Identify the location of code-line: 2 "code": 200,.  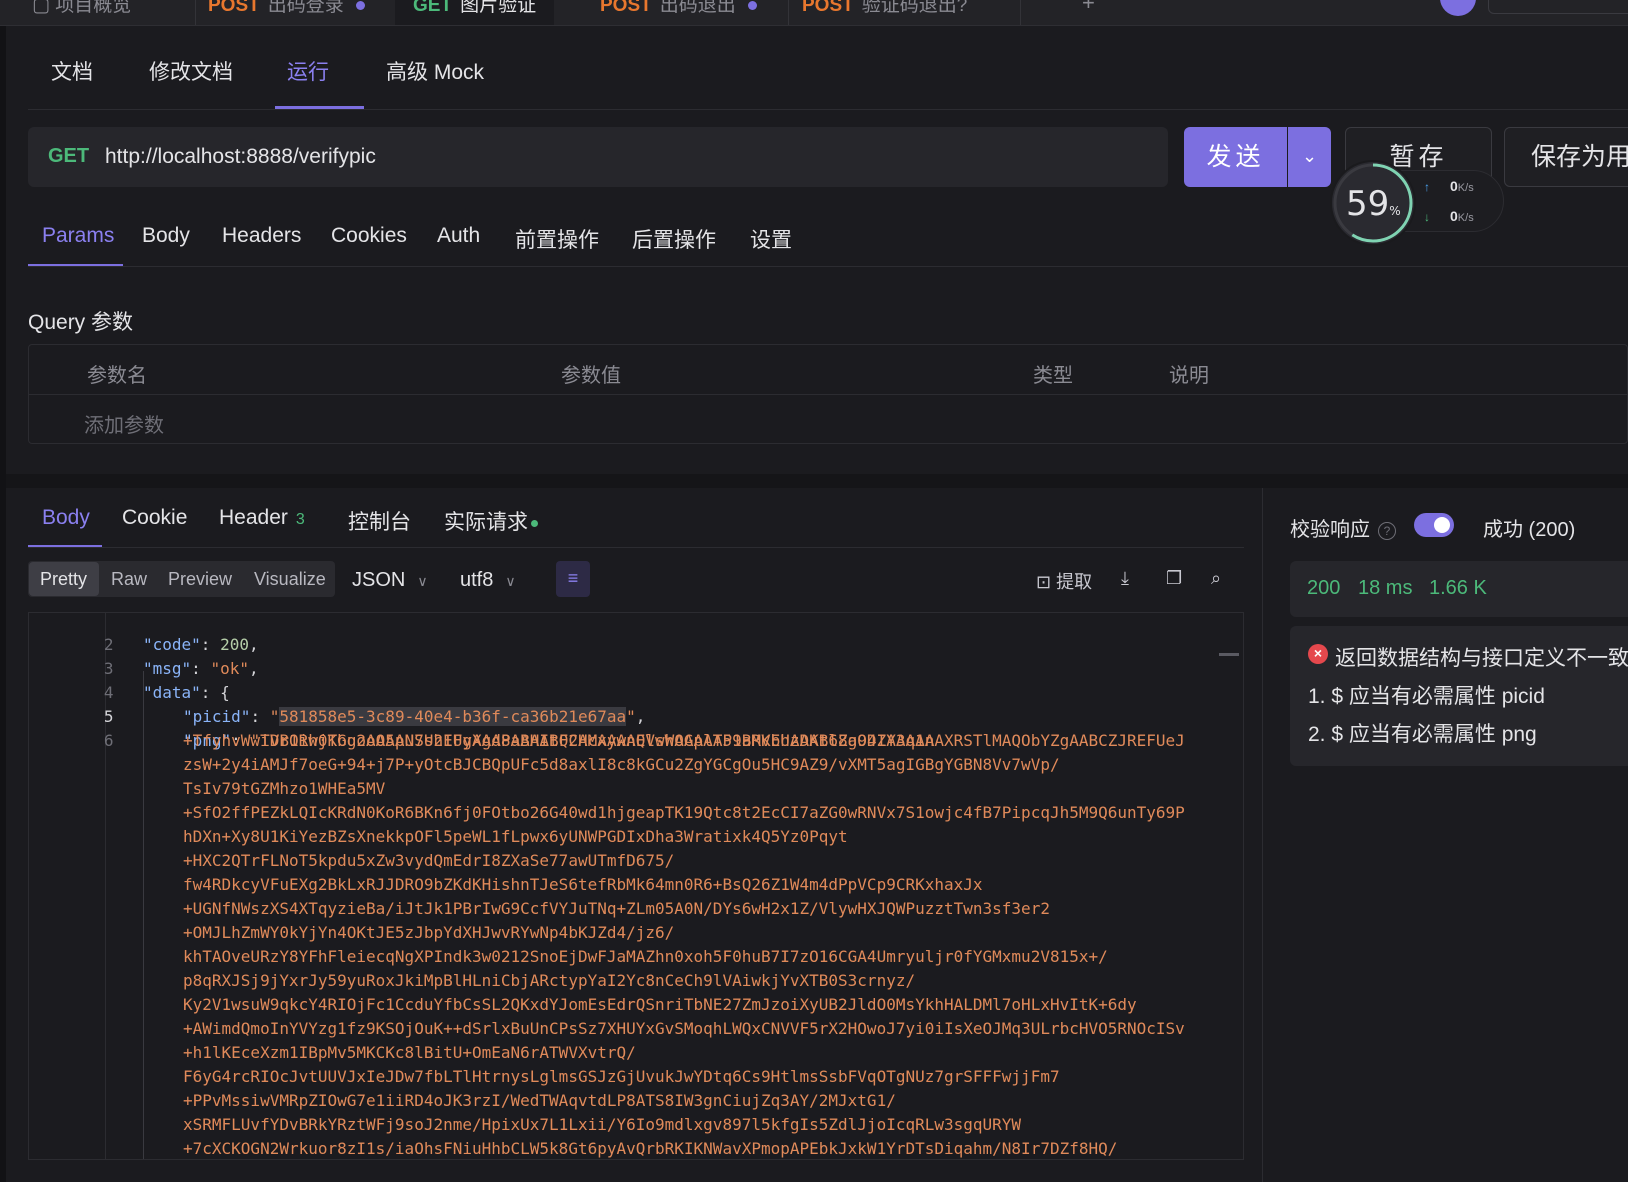
(144, 633).